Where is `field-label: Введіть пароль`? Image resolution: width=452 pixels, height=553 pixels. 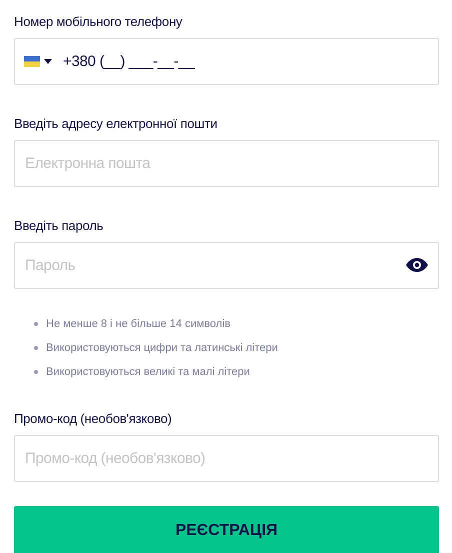
field-label: Введіть пароль is located at coordinates (59, 226).